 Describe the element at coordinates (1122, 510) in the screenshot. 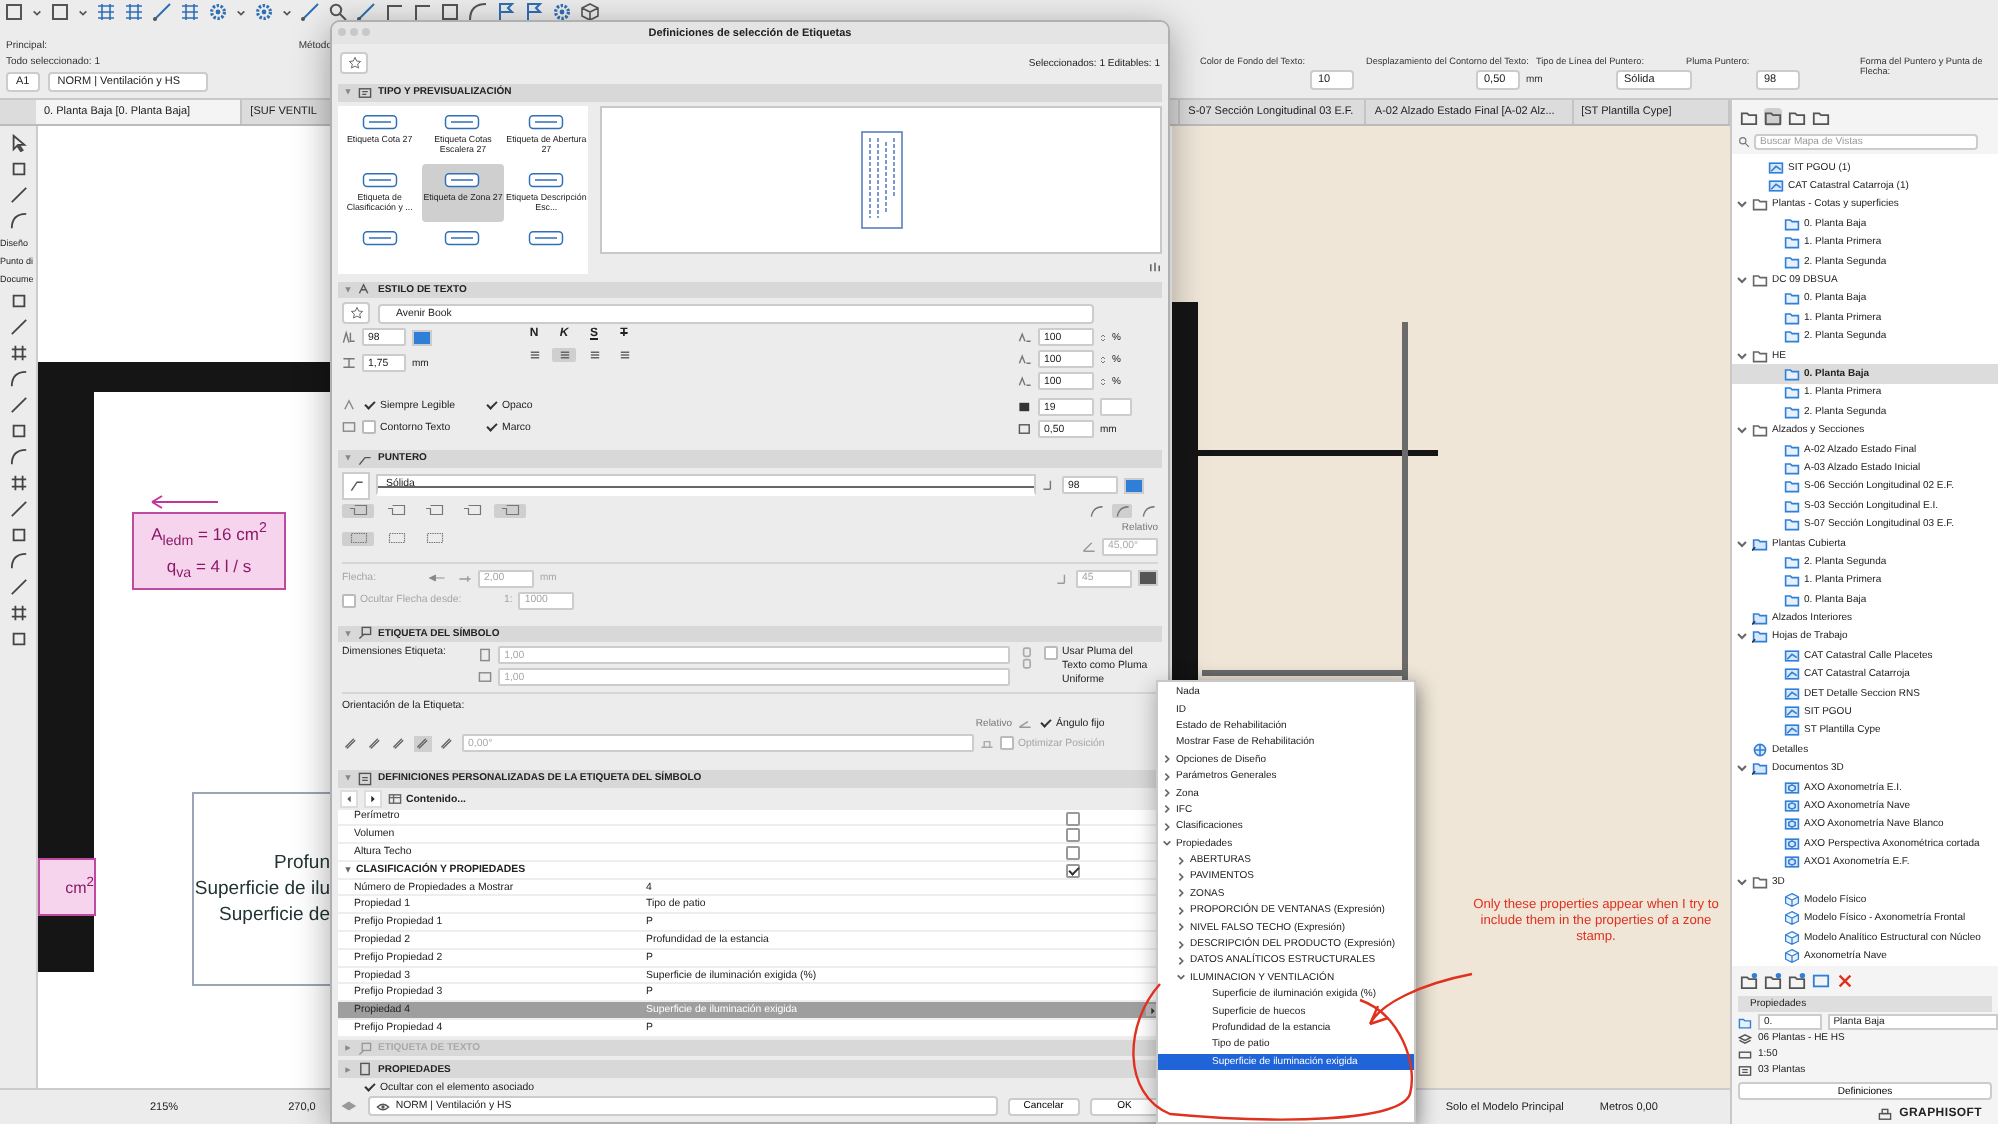

I see `pointer-curve-button` at that location.